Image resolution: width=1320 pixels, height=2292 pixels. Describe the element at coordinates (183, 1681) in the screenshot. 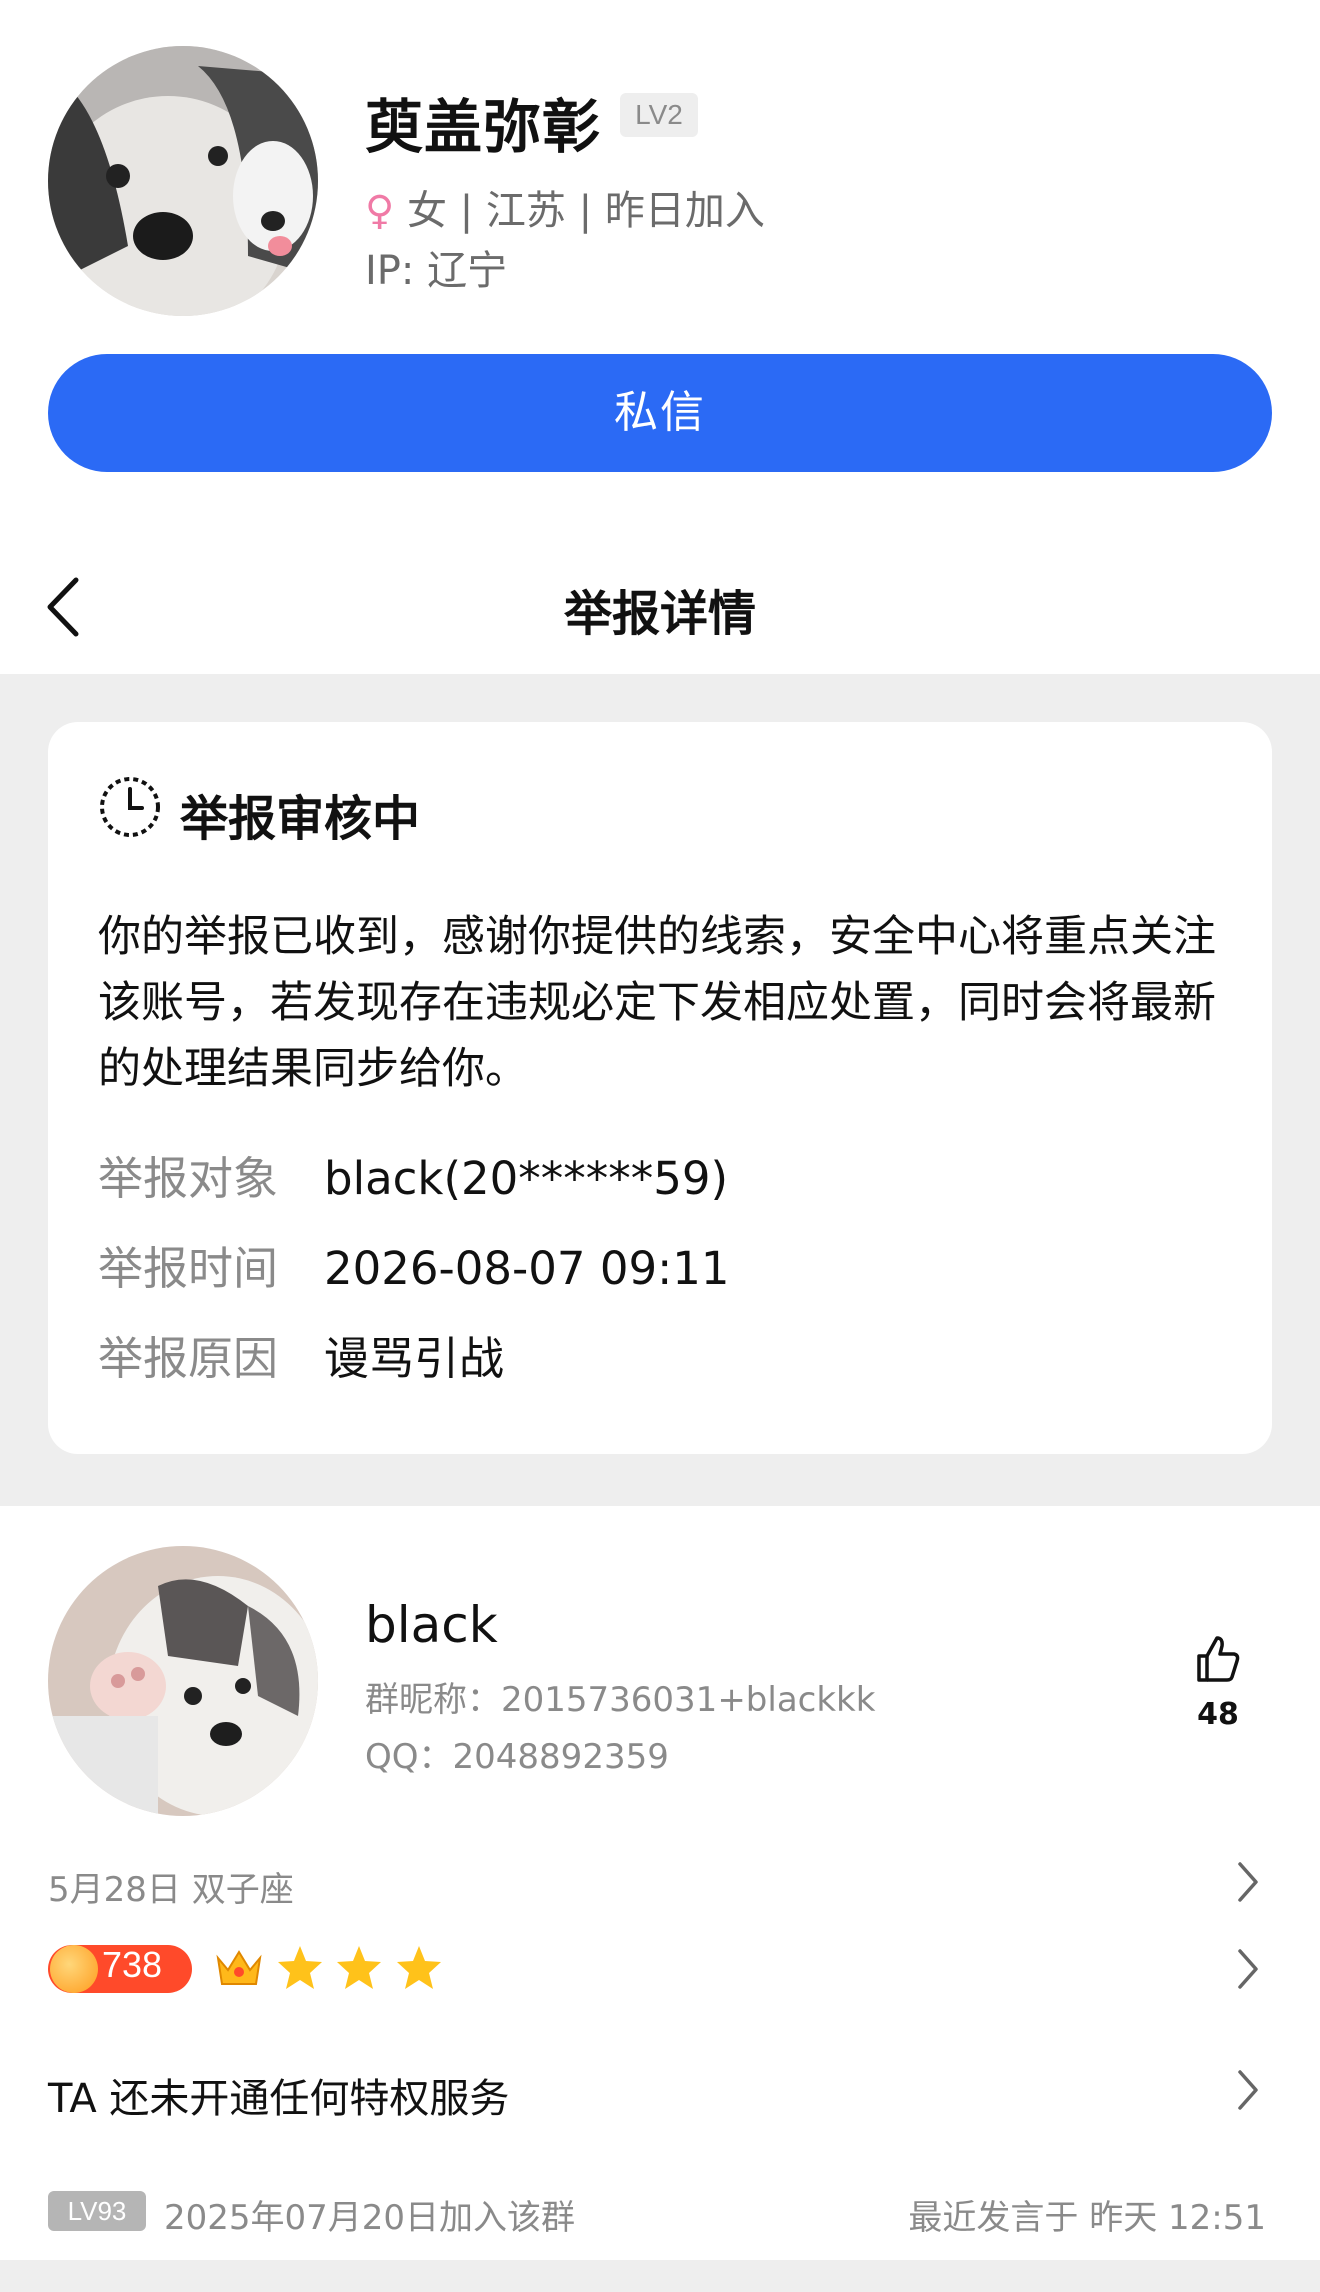

I see `member-avatar` at that location.